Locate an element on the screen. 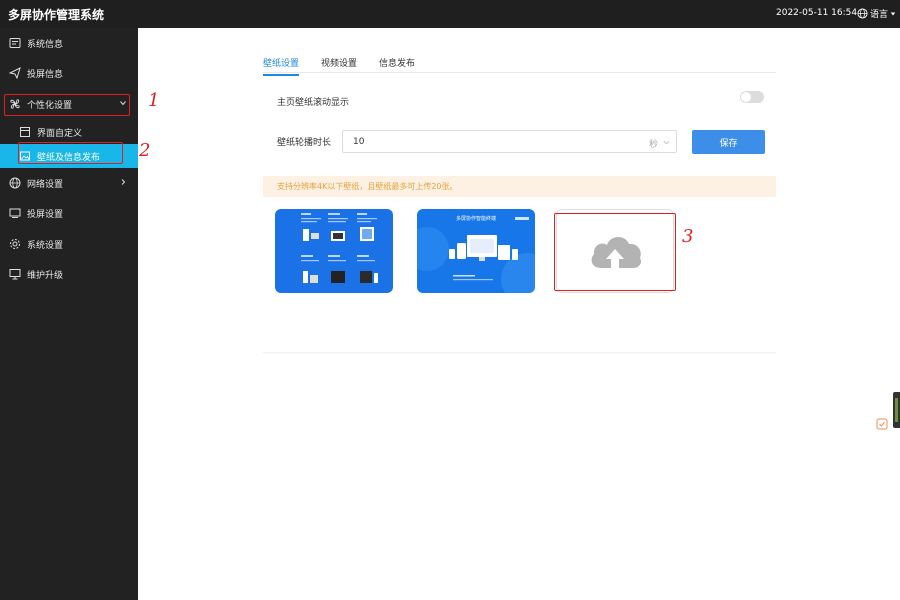 The image size is (900, 600). tab-info-publish: 信息发布 is located at coordinates (397, 62).